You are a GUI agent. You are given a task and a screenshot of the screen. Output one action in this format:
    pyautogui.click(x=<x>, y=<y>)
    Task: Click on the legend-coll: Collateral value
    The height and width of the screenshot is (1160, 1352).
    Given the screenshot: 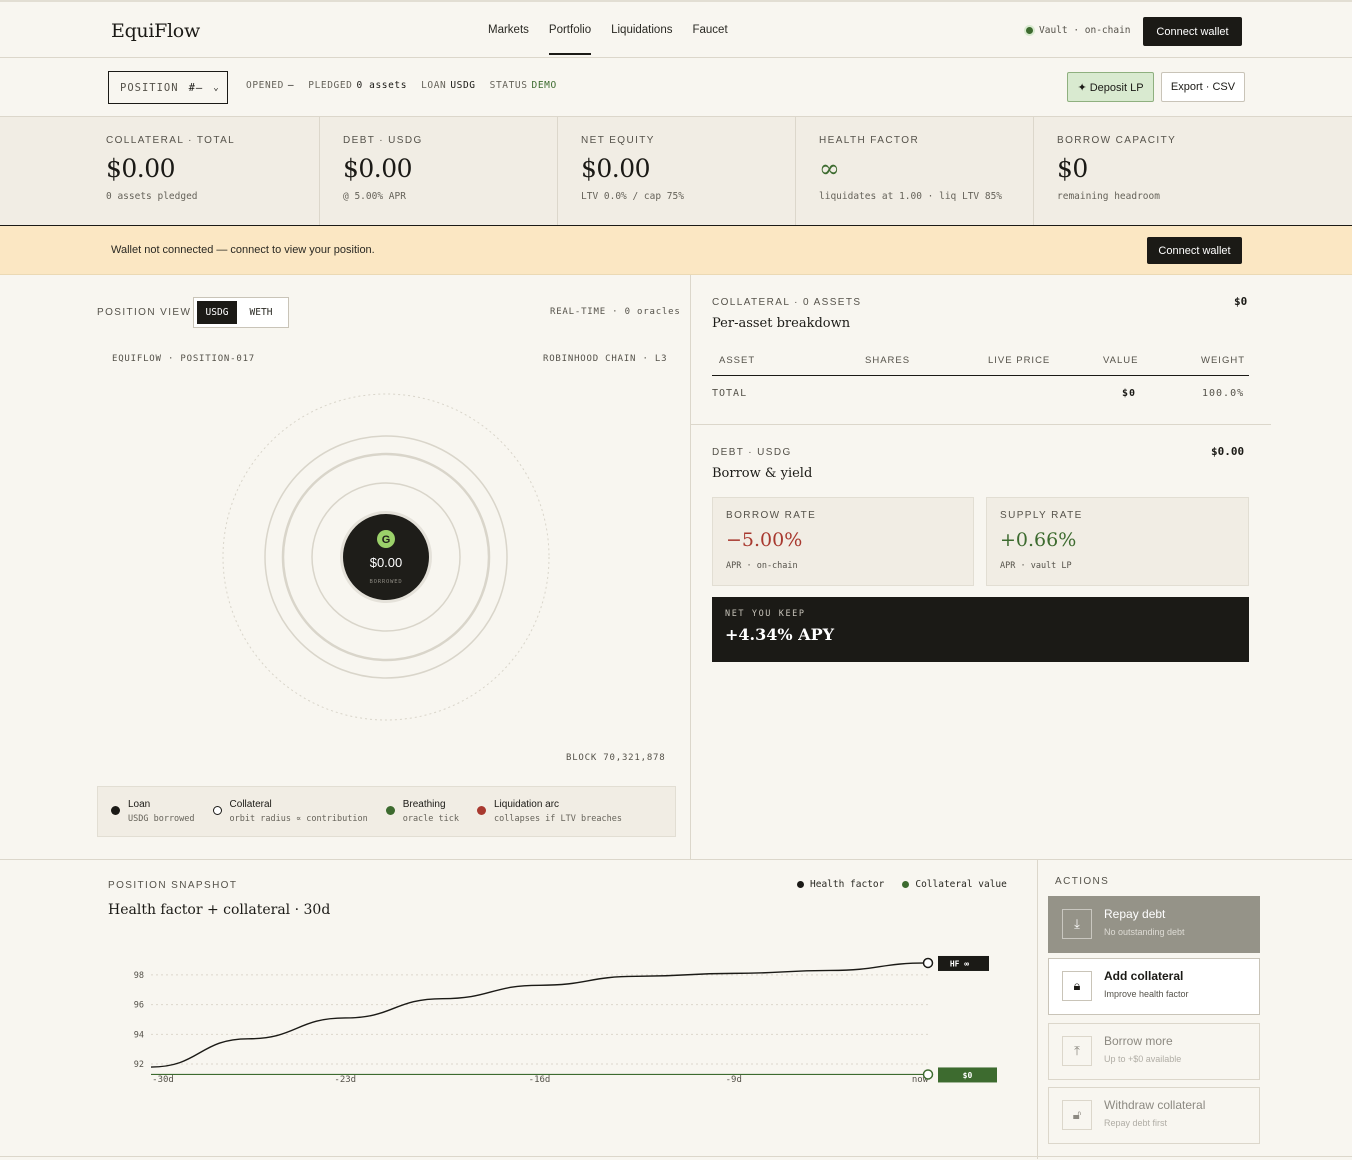 What is the action you would take?
    pyautogui.click(x=961, y=884)
    